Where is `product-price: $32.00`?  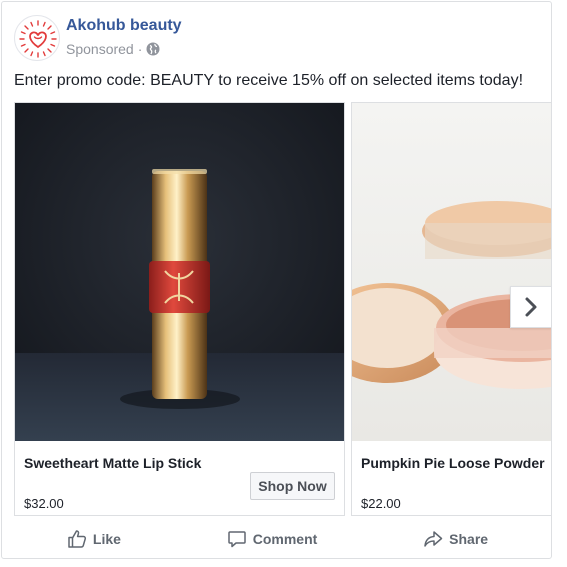 product-price: $32.00 is located at coordinates (44, 503).